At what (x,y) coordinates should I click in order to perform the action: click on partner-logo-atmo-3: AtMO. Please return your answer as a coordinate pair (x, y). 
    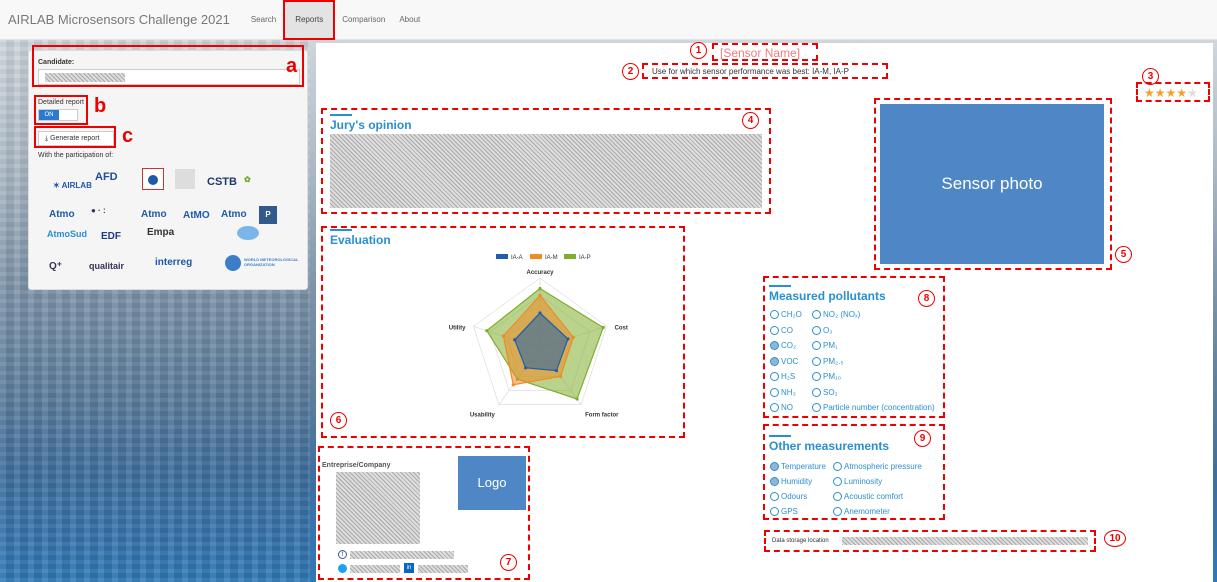
    Looking at the image, I should click on (196, 215).